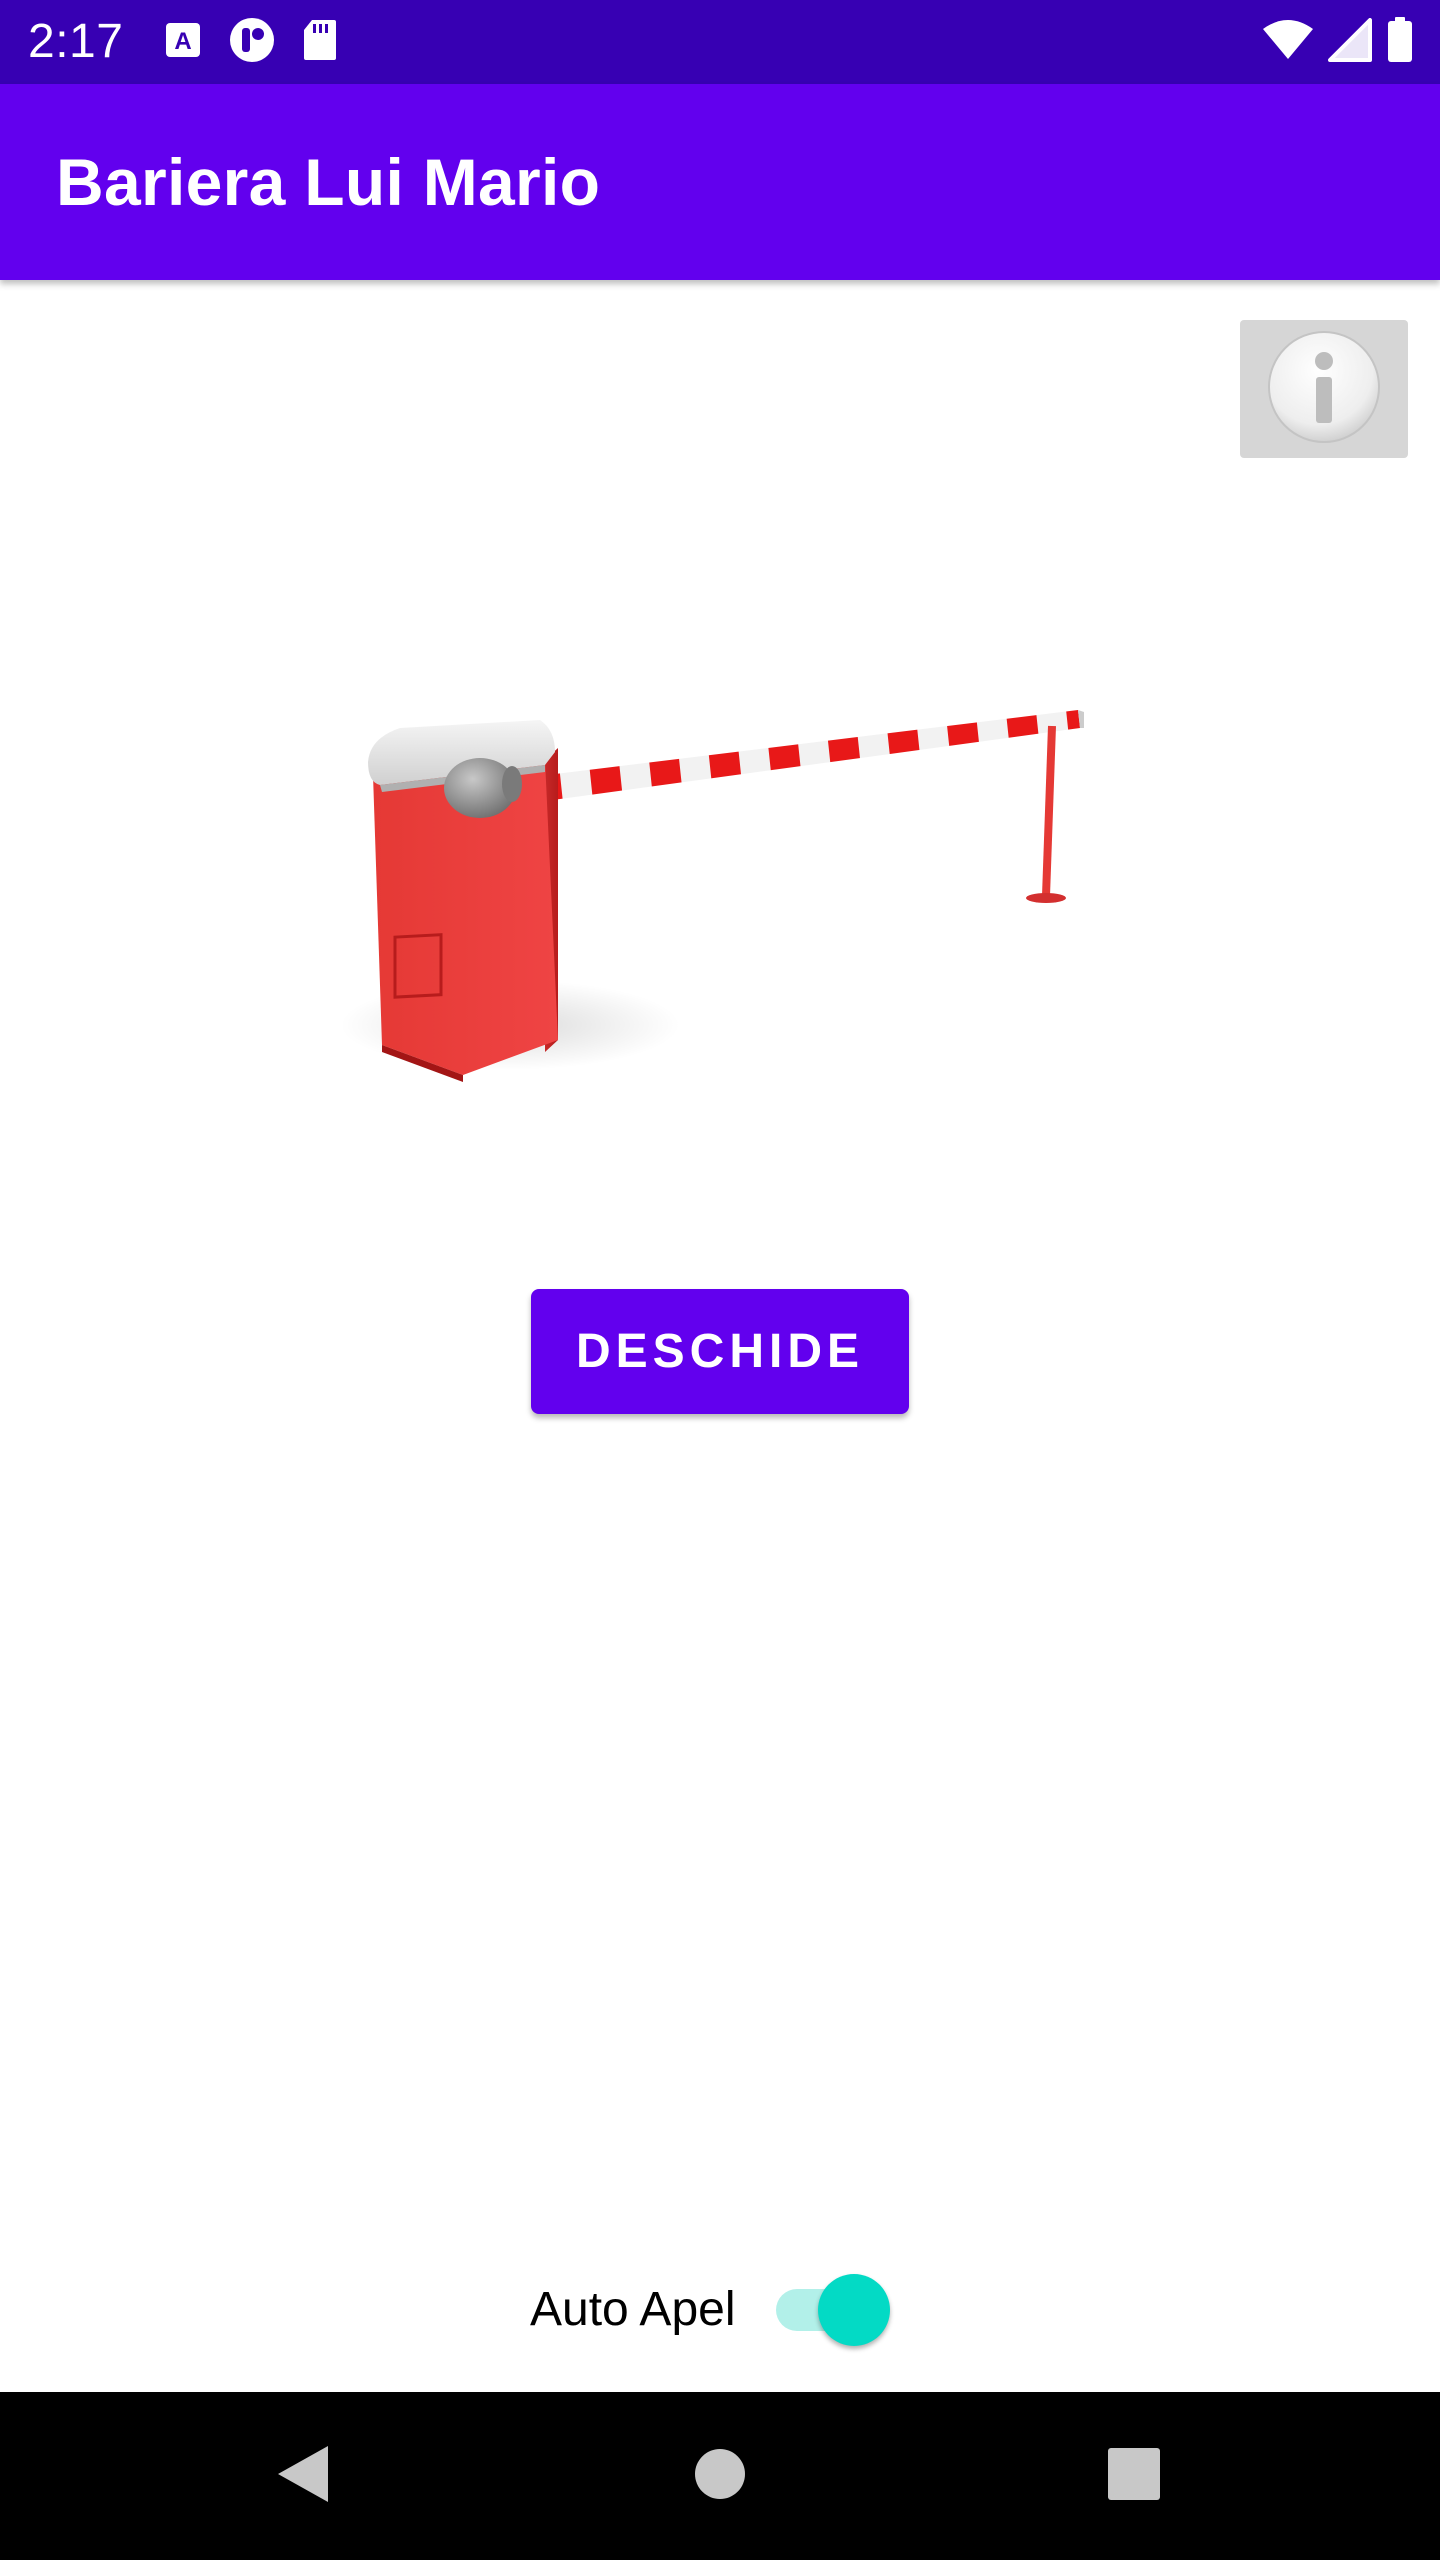 The width and height of the screenshot is (1440, 2560). Describe the element at coordinates (1288, 42) in the screenshot. I see `wifi-icon` at that location.